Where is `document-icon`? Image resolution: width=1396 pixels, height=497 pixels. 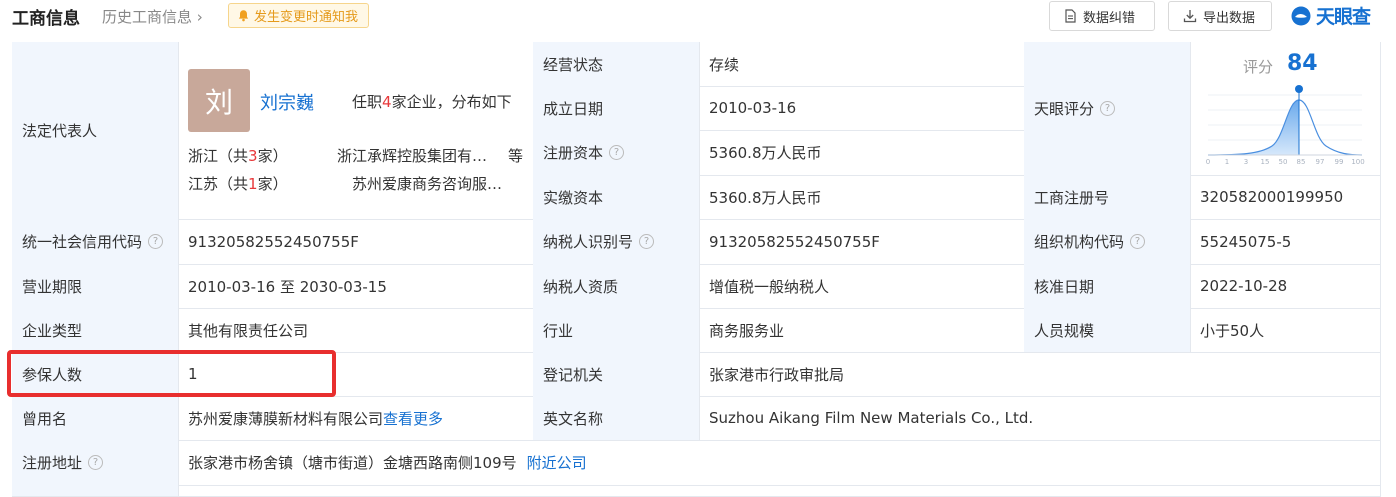
document-icon is located at coordinates (1070, 16).